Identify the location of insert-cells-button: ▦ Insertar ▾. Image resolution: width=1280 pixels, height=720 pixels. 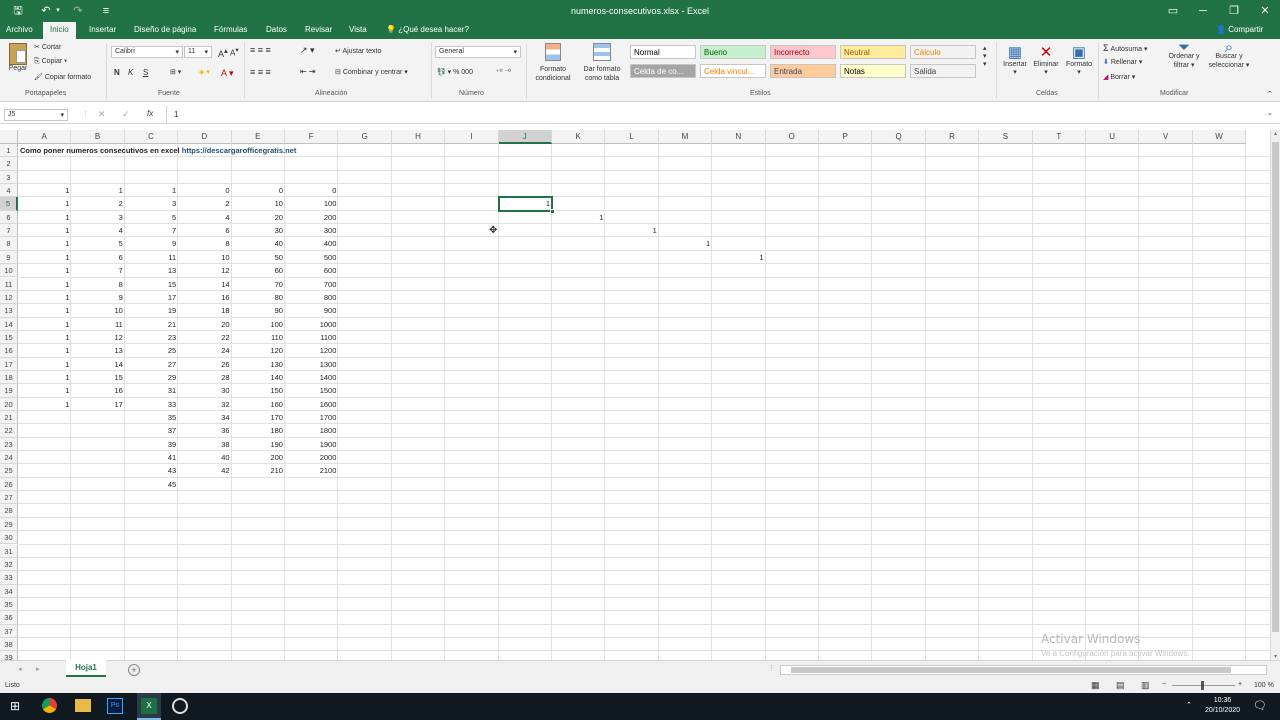
(1015, 59).